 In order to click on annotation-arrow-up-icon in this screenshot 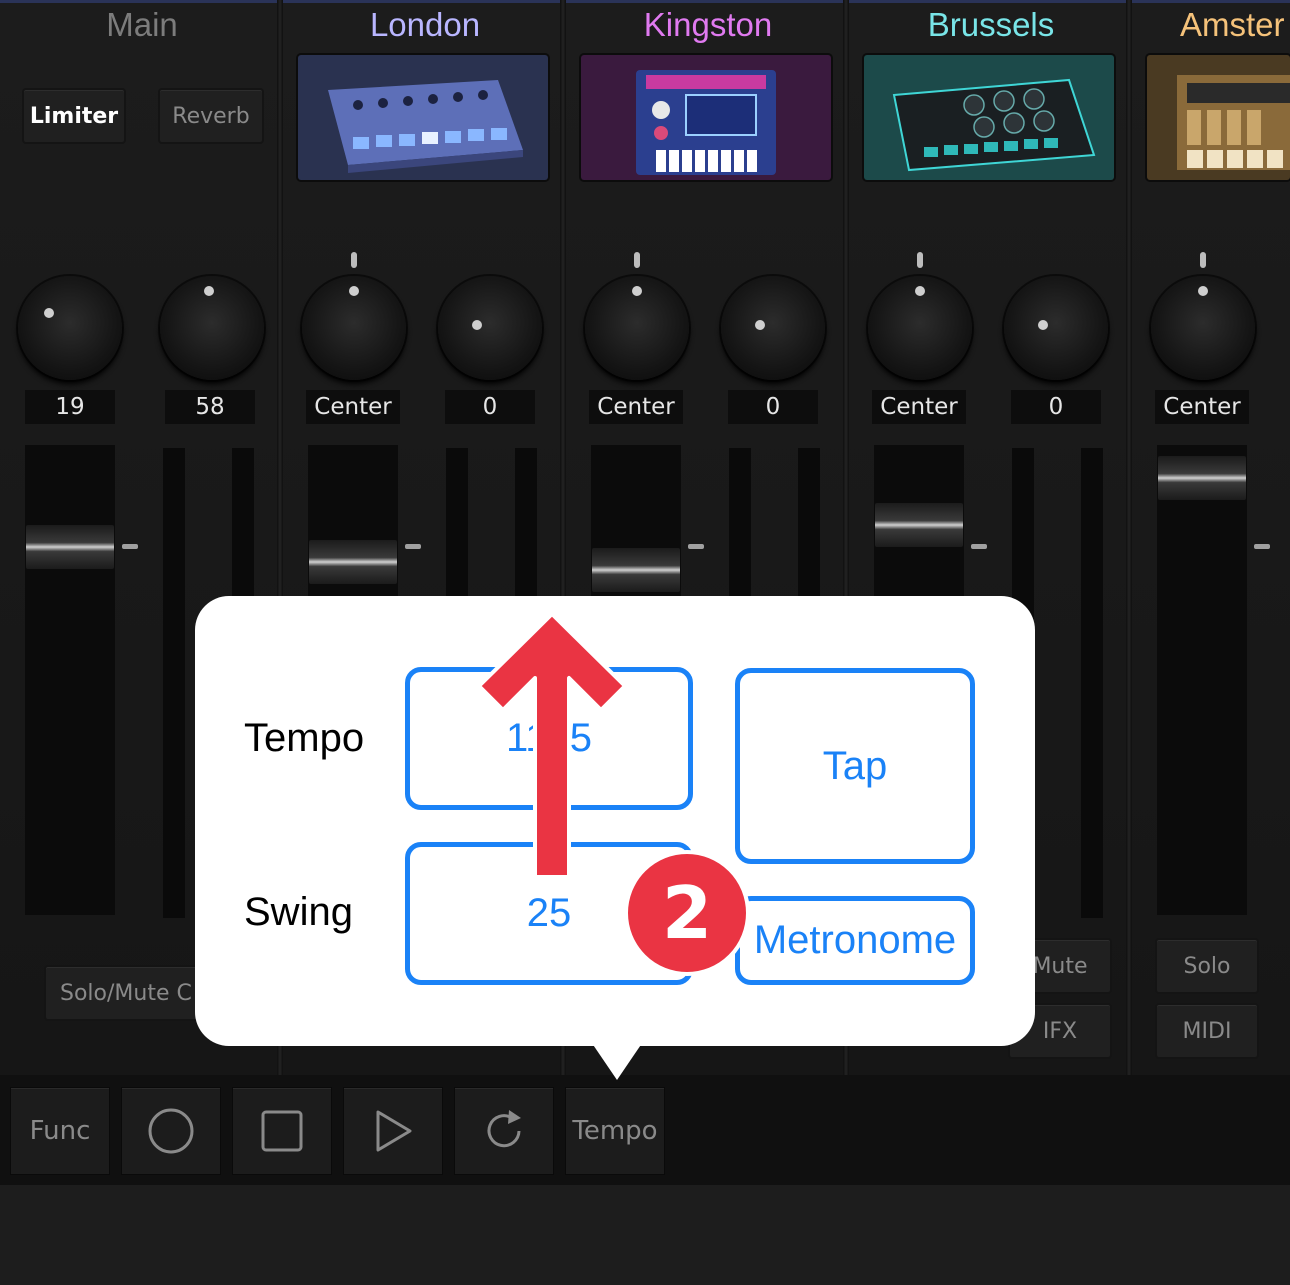, I will do `click(552, 745)`.